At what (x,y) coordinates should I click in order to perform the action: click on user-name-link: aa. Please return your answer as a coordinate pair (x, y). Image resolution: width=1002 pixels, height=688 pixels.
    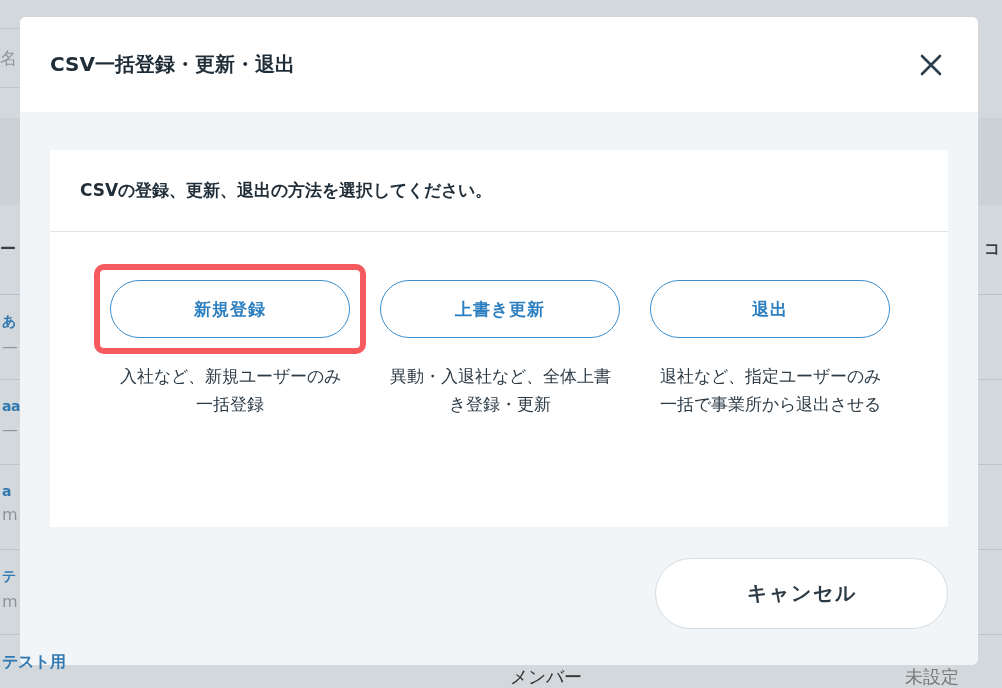
    Looking at the image, I should click on (11, 406).